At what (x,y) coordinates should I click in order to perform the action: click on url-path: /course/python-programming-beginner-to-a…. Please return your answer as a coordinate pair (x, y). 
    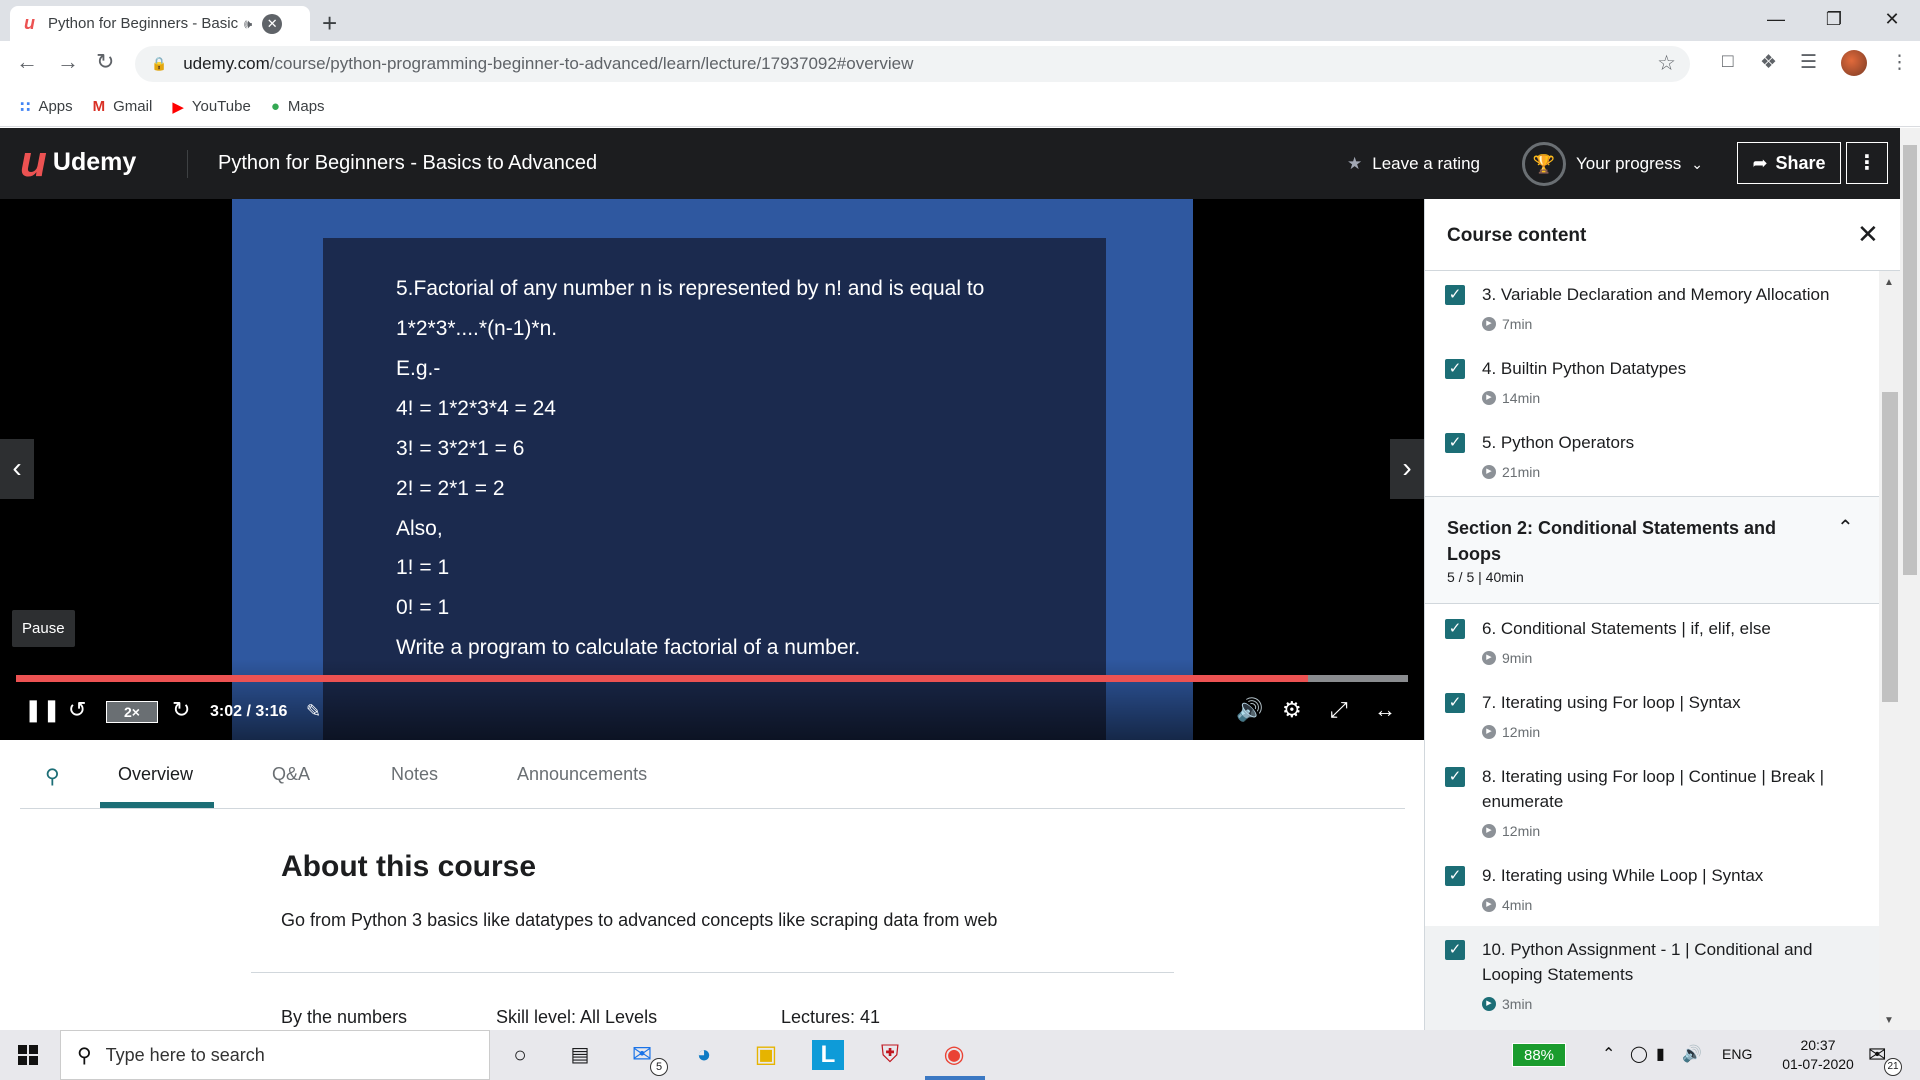
    Looking at the image, I should click on (591, 63).